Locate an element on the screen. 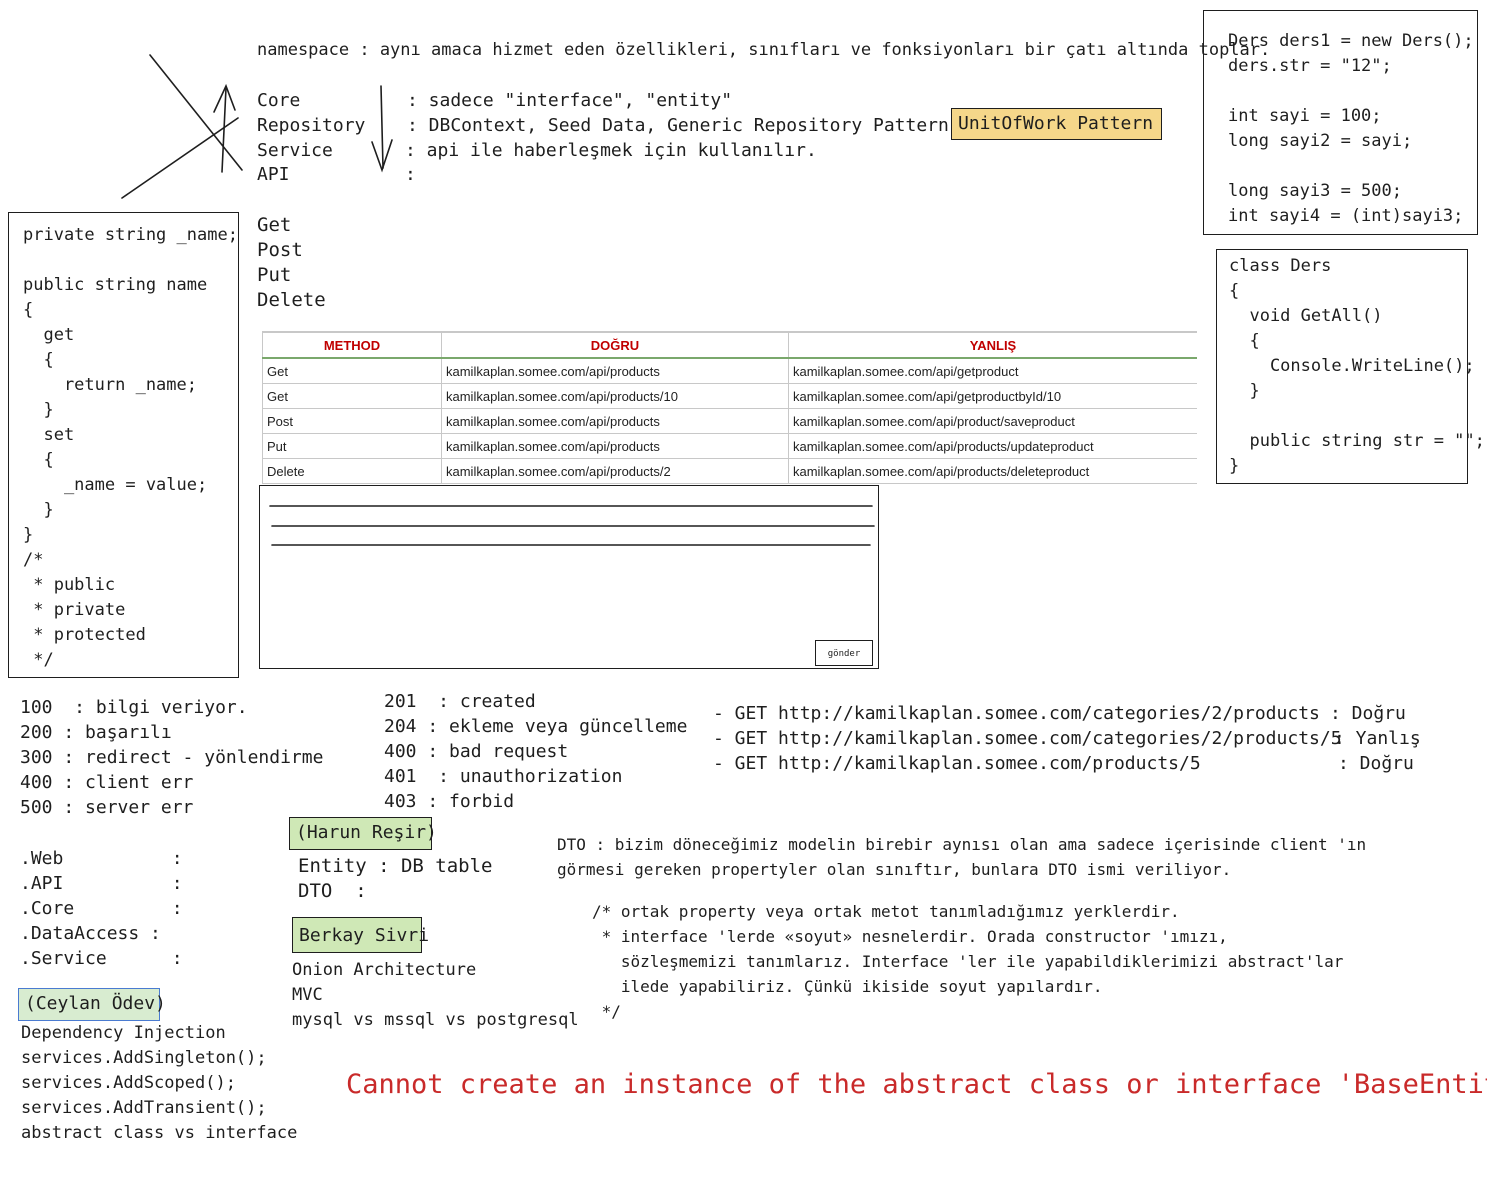 This screenshot has width=1487, height=1181. cell-correct-url: kamilkaplan.somee.com/api/products/10 is located at coordinates (615, 396).